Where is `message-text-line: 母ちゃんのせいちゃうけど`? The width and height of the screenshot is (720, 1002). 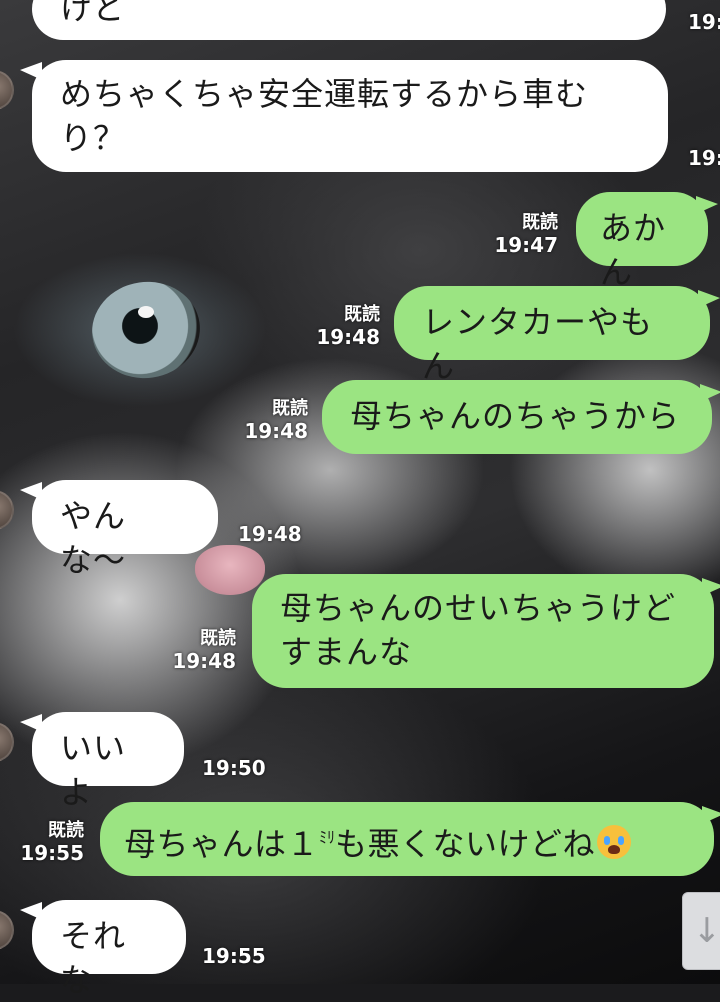 message-text-line: 母ちゃんのせいちゃうけど is located at coordinates (478, 608).